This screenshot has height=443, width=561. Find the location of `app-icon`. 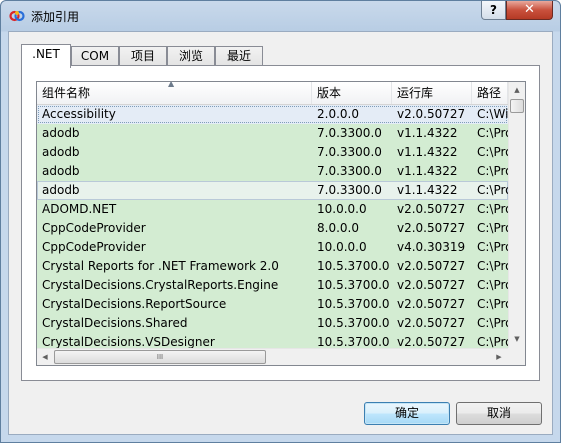

app-icon is located at coordinates (17, 16).